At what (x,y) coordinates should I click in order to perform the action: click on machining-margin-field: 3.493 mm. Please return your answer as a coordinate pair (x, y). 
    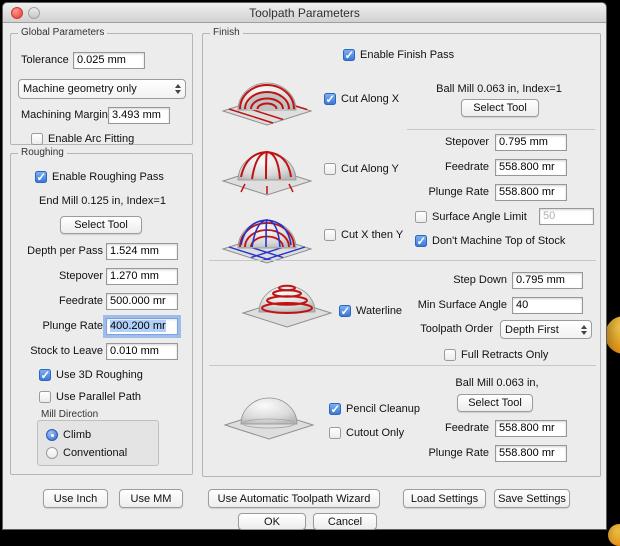
    Looking at the image, I should click on (139, 115).